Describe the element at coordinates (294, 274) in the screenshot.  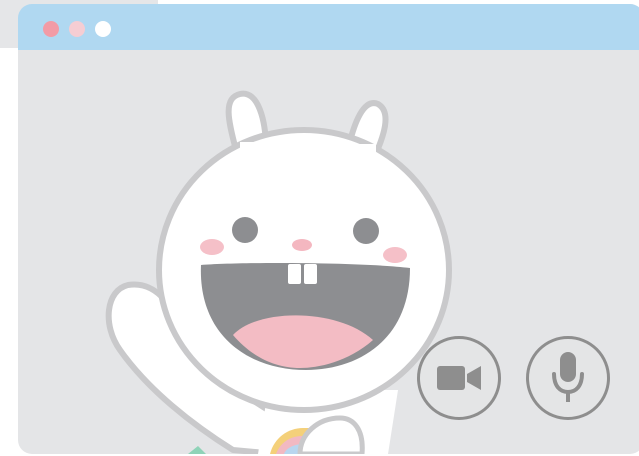
I see `bunny-left-tooth` at that location.